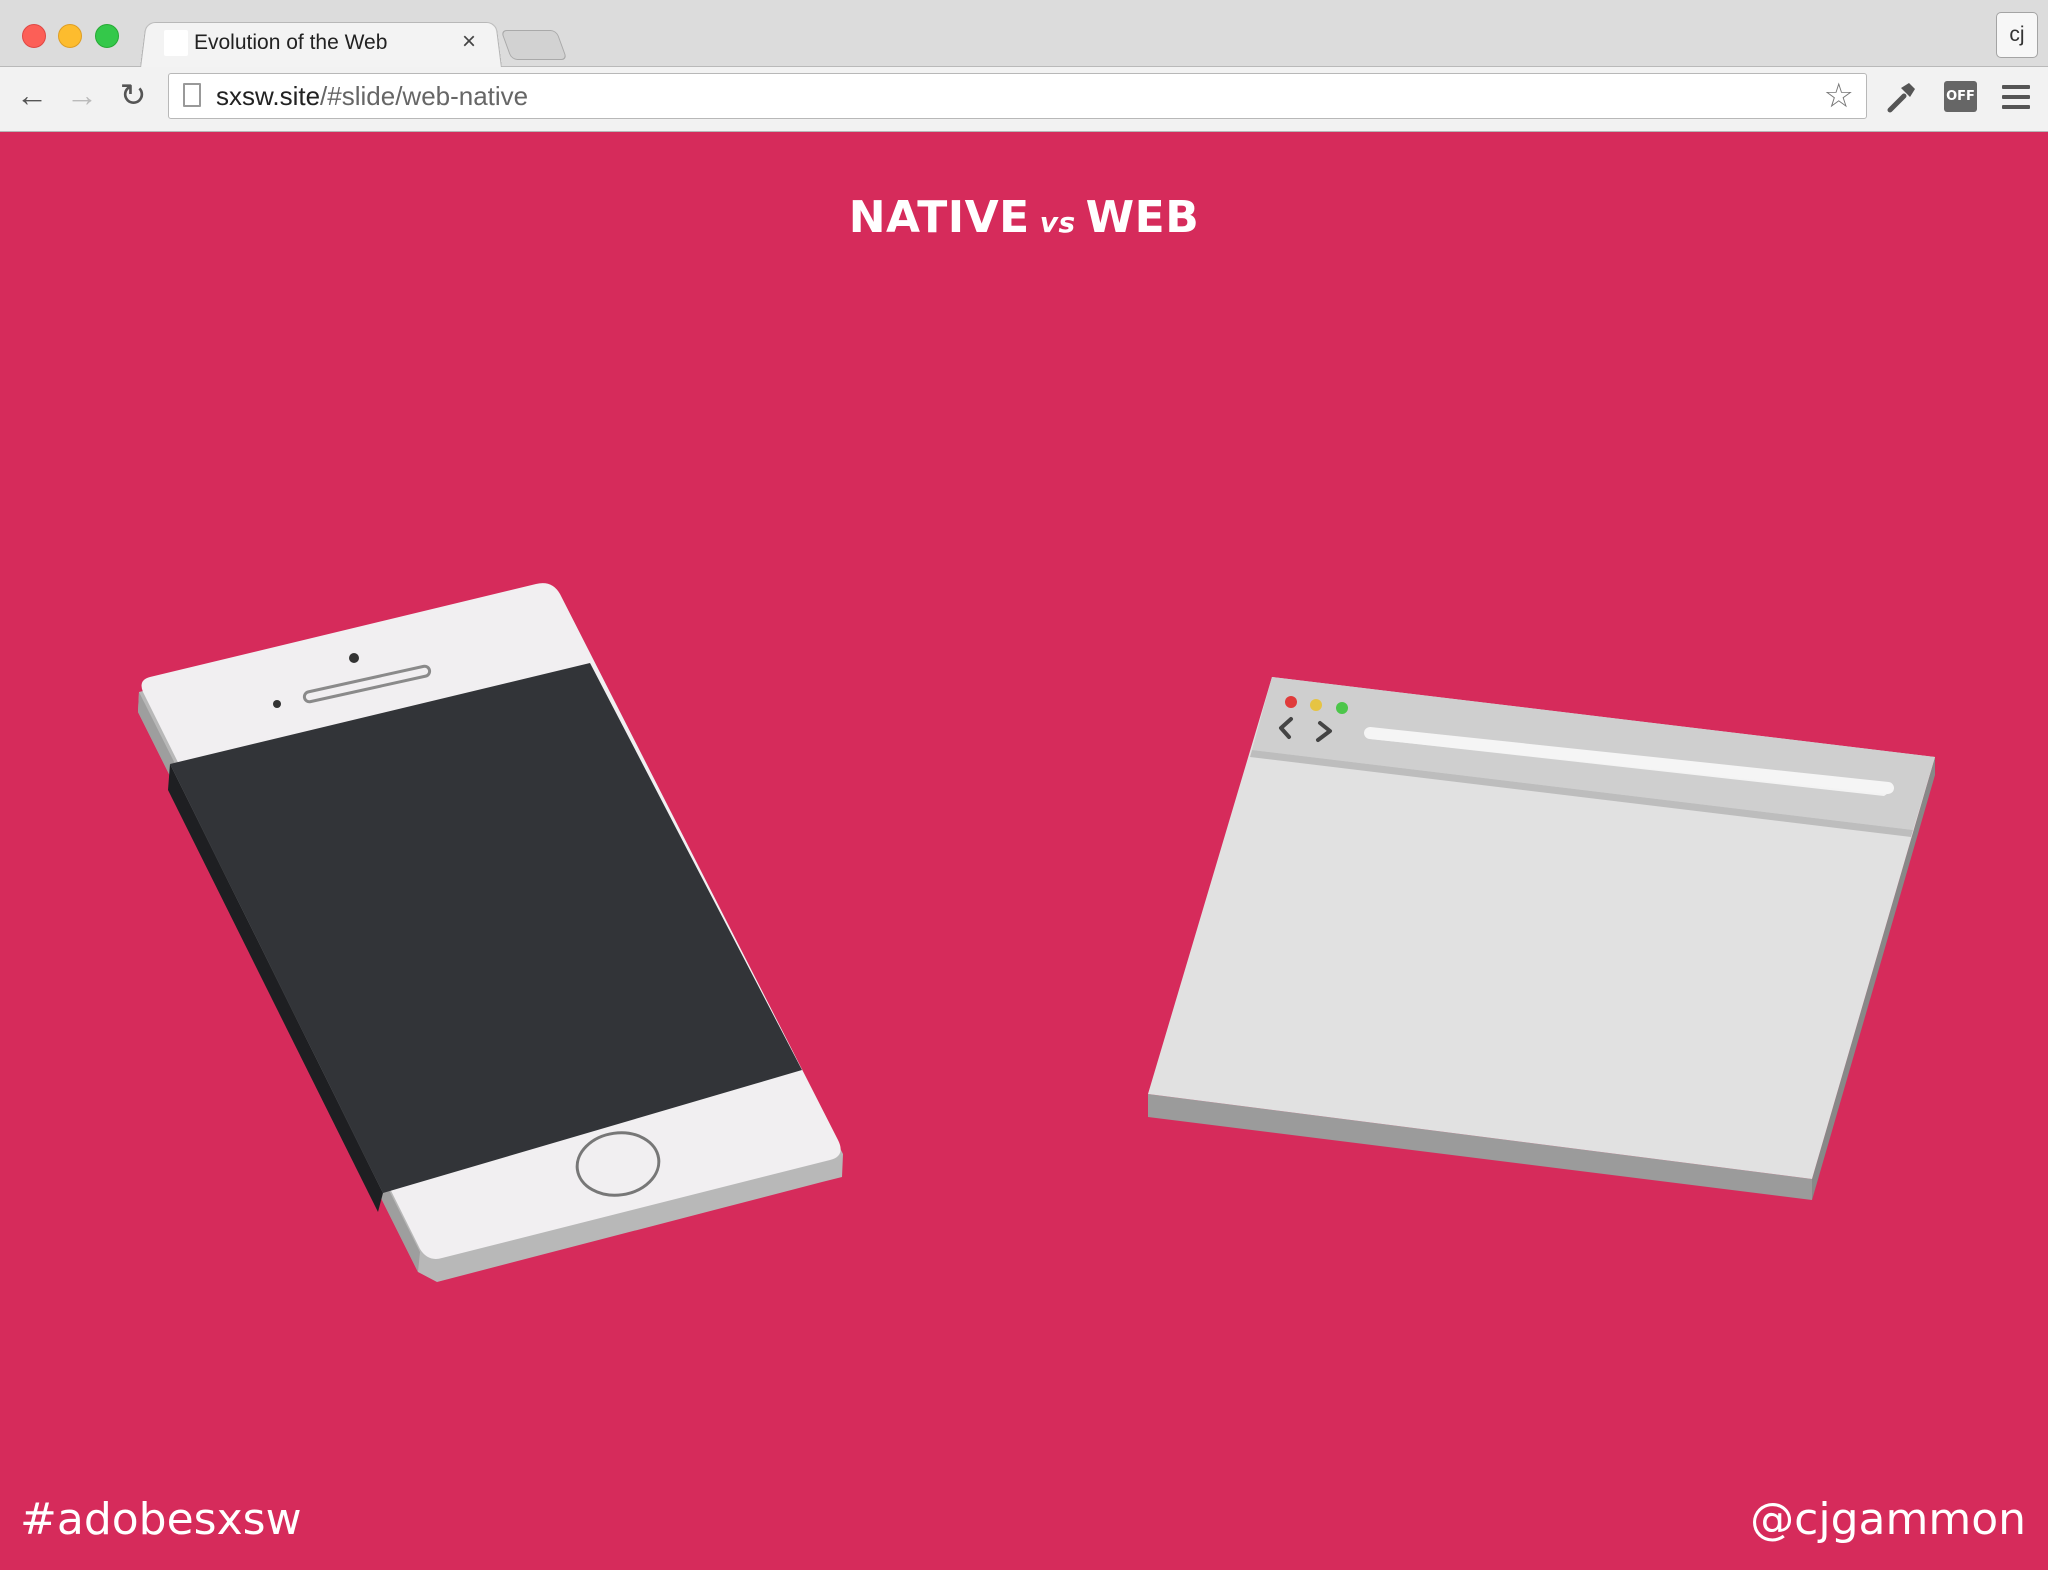  Describe the element at coordinates (70, 36) in the screenshot. I see `minimize-window-button` at that location.